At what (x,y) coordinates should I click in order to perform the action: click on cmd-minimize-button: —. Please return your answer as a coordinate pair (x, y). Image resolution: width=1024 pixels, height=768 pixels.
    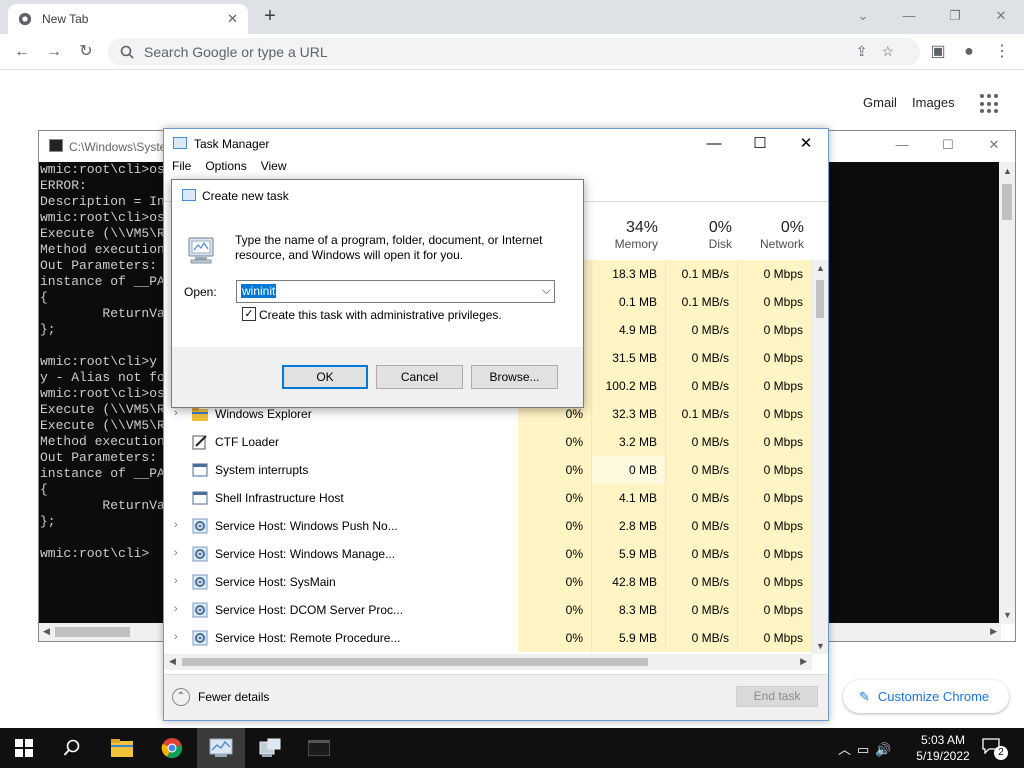
    Looking at the image, I should click on (902, 145).